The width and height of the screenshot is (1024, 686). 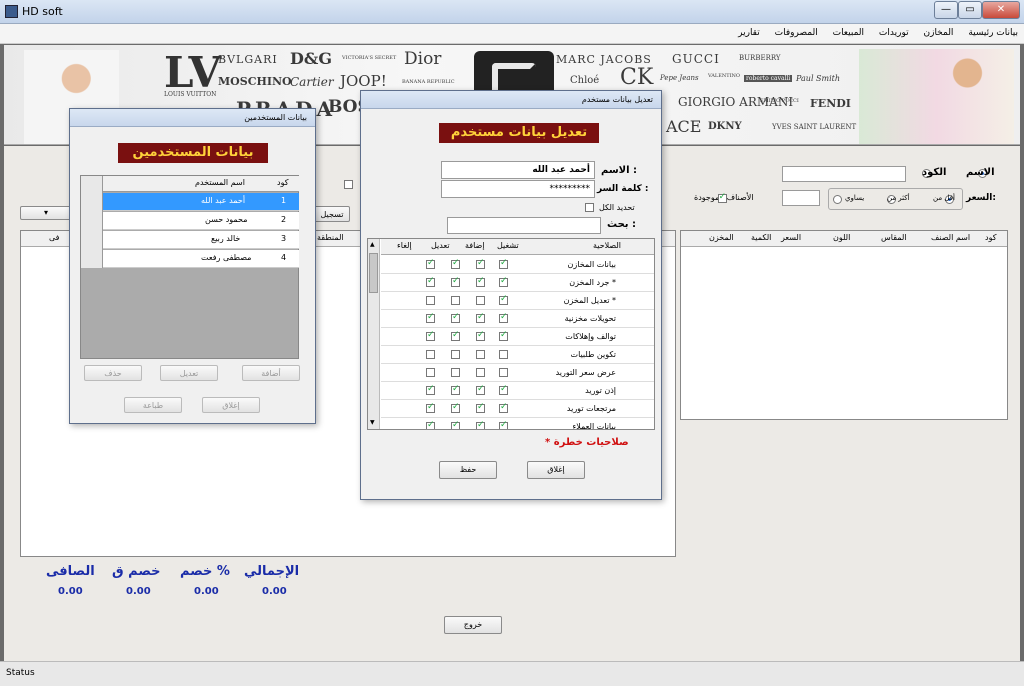 What do you see at coordinates (518, 170) in the screenshot?
I see `user-name-input: أحمد عبد الله` at bounding box center [518, 170].